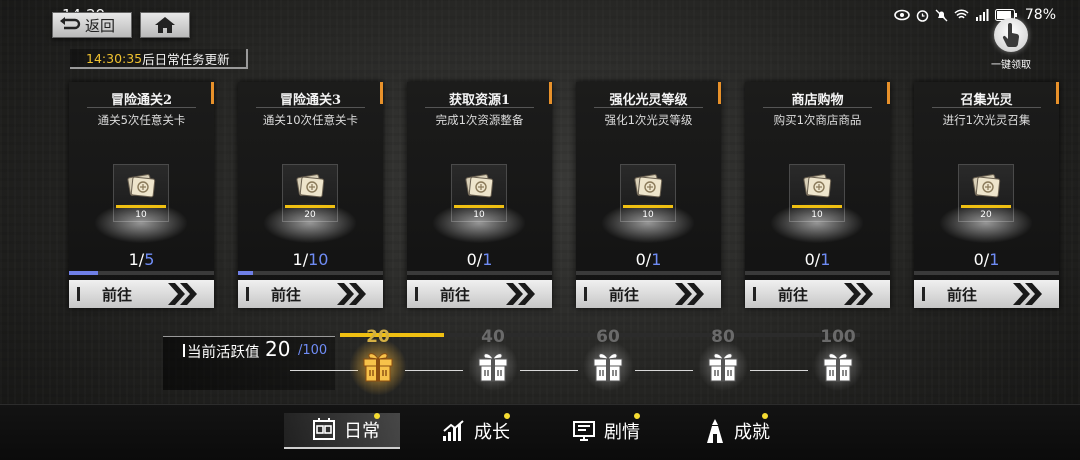 The height and width of the screenshot is (460, 1080). I want to click on task-title: 冒险通关2, so click(141, 100).